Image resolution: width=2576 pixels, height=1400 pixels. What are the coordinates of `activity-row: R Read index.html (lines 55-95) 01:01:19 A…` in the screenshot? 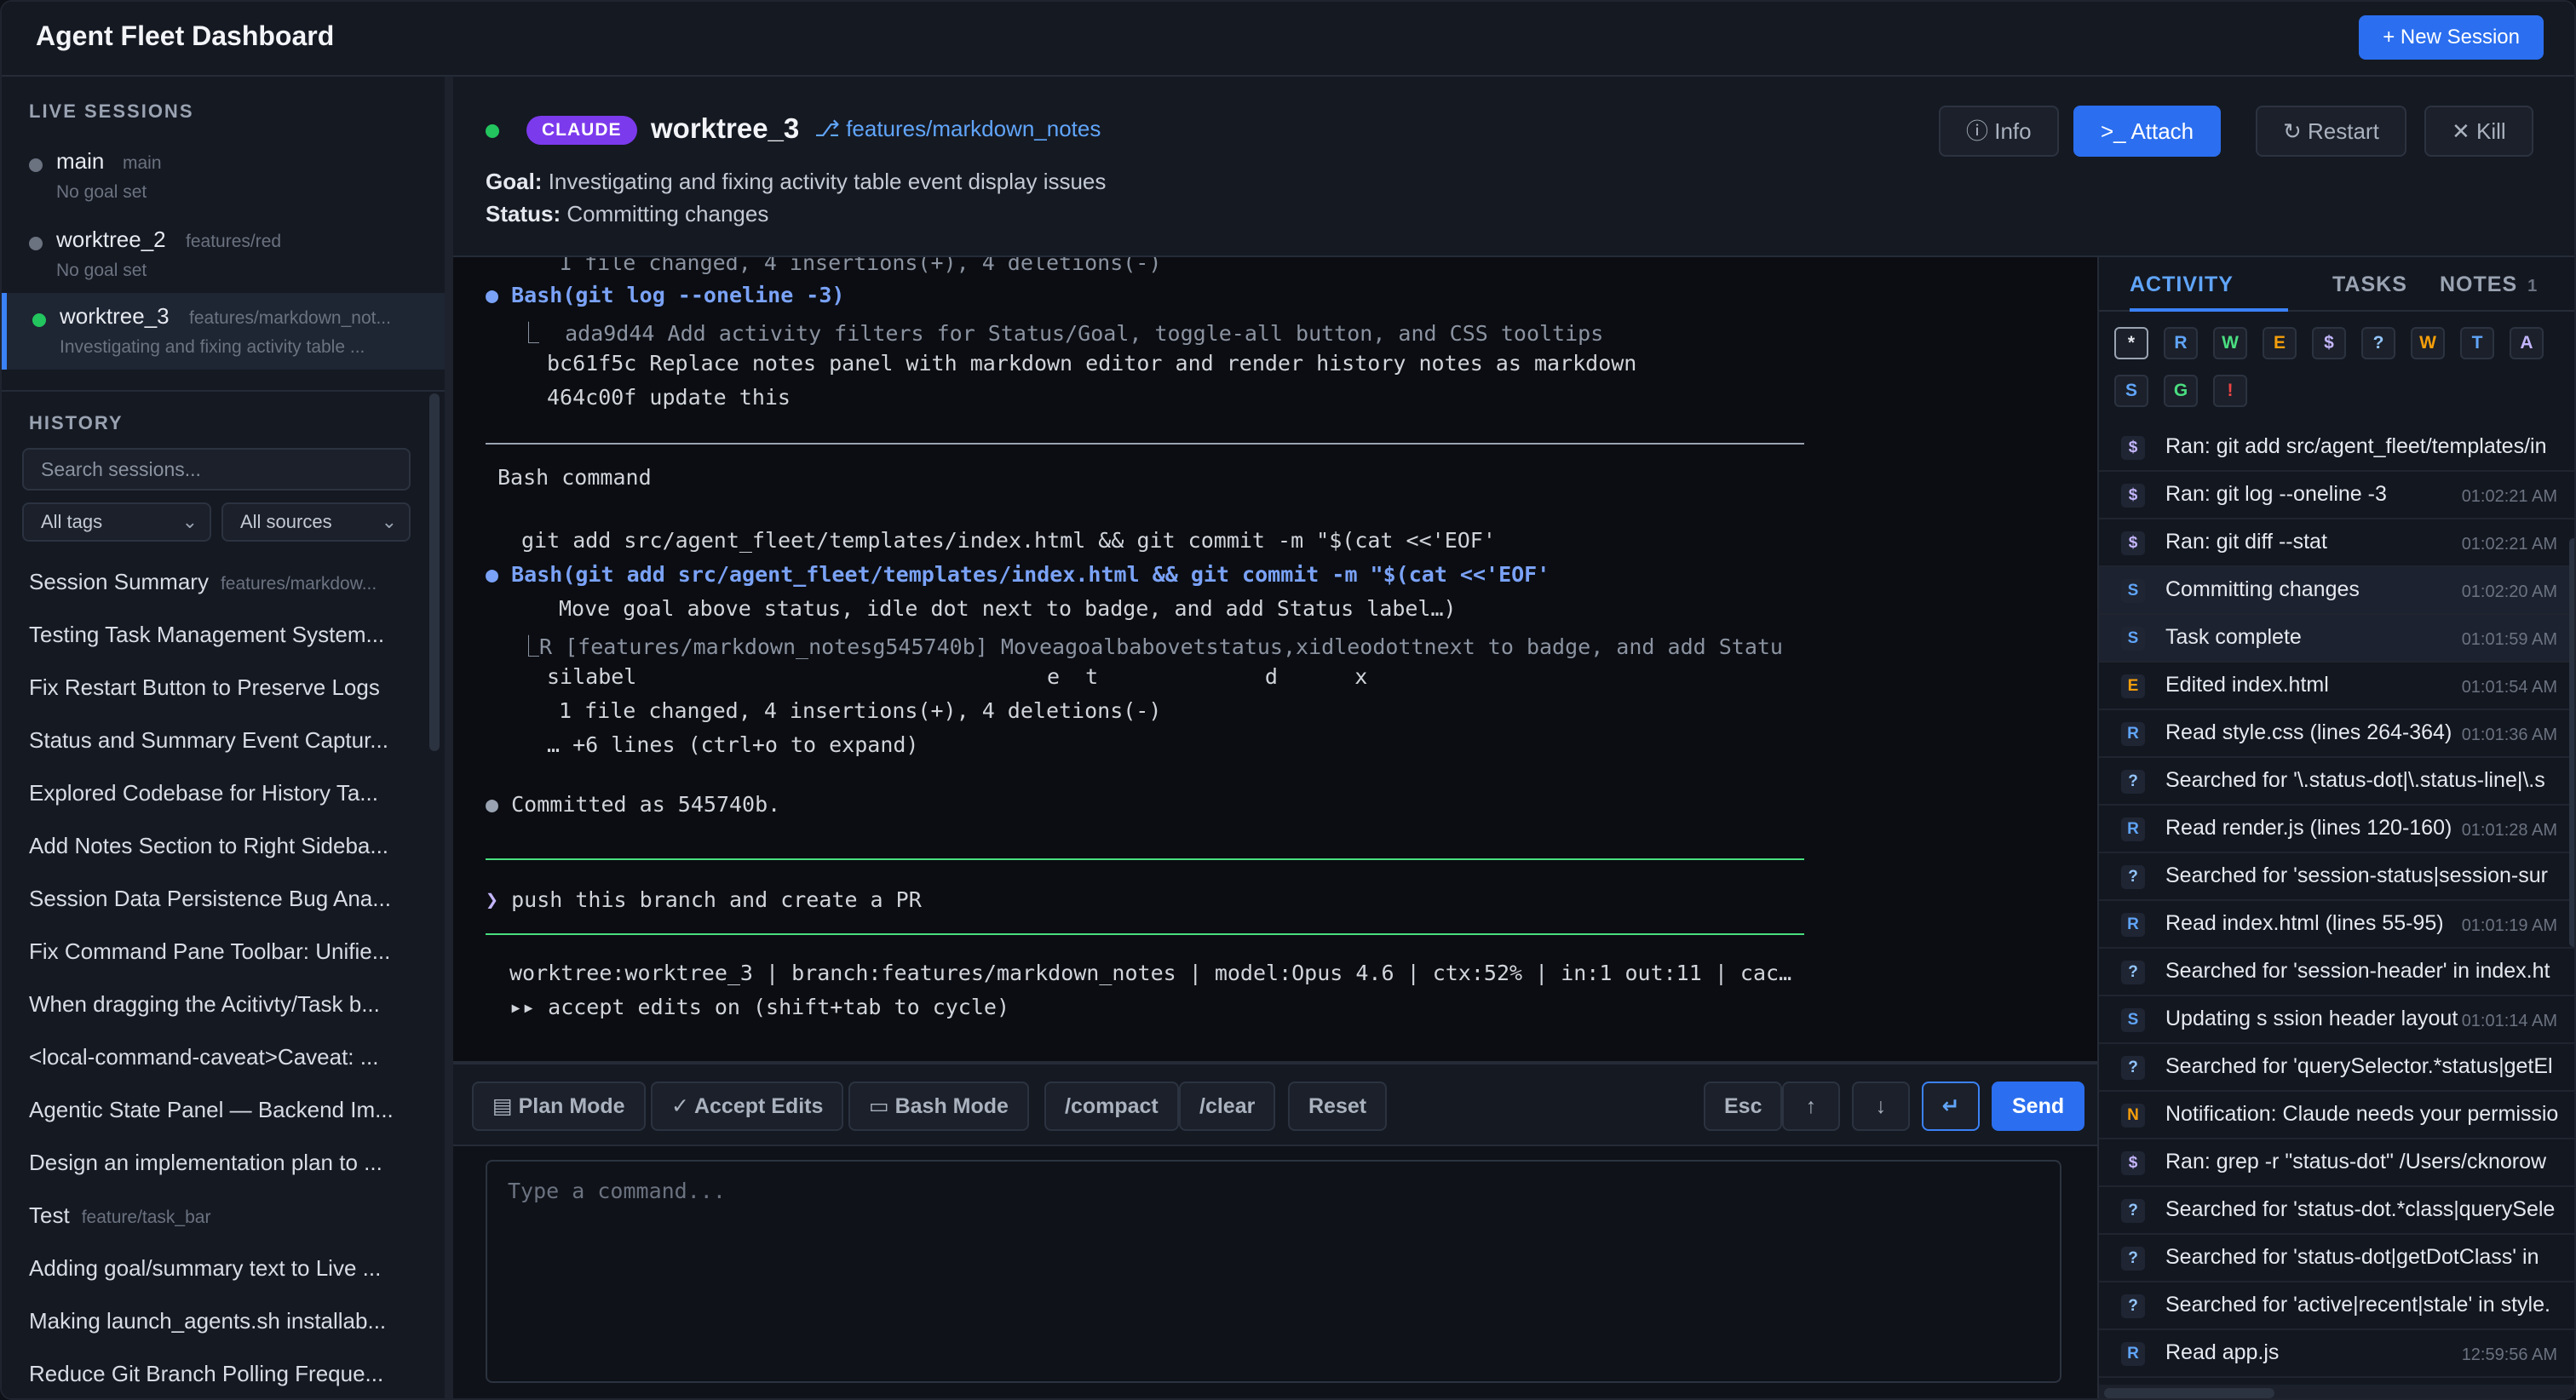 It's located at (2337, 925).